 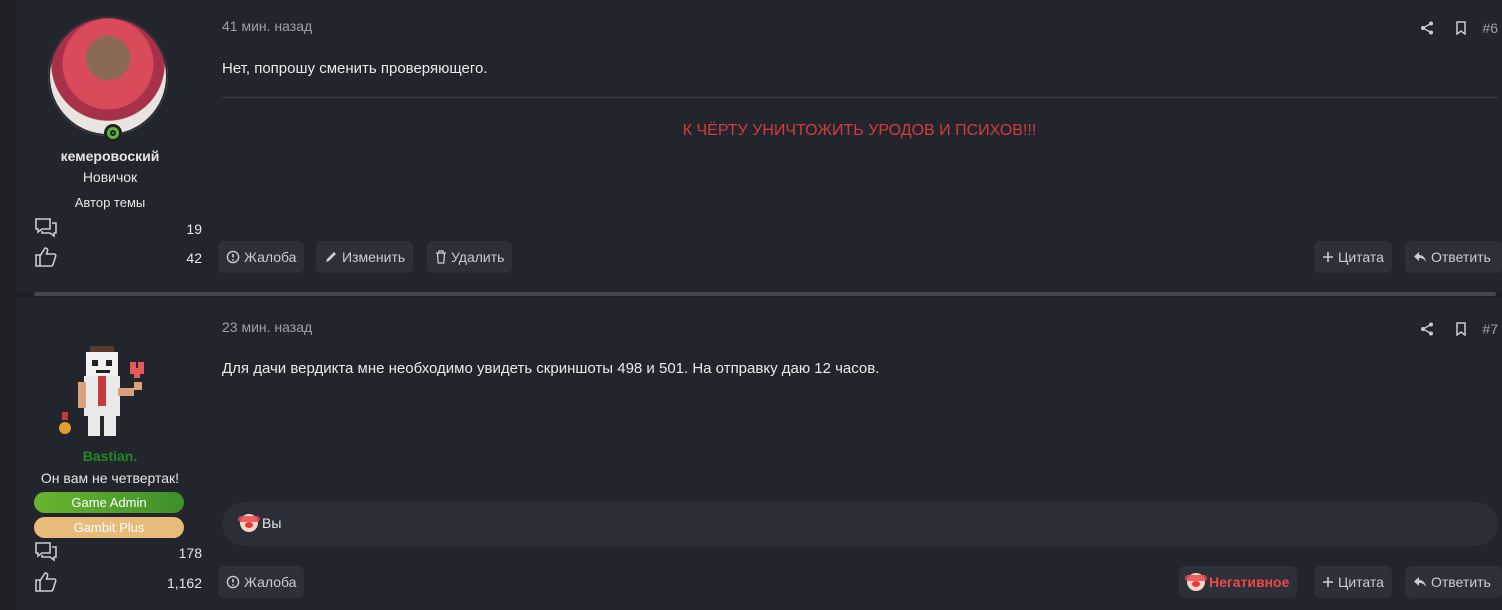 What do you see at coordinates (271, 523) in the screenshot?
I see `reactions-users: Вы` at bounding box center [271, 523].